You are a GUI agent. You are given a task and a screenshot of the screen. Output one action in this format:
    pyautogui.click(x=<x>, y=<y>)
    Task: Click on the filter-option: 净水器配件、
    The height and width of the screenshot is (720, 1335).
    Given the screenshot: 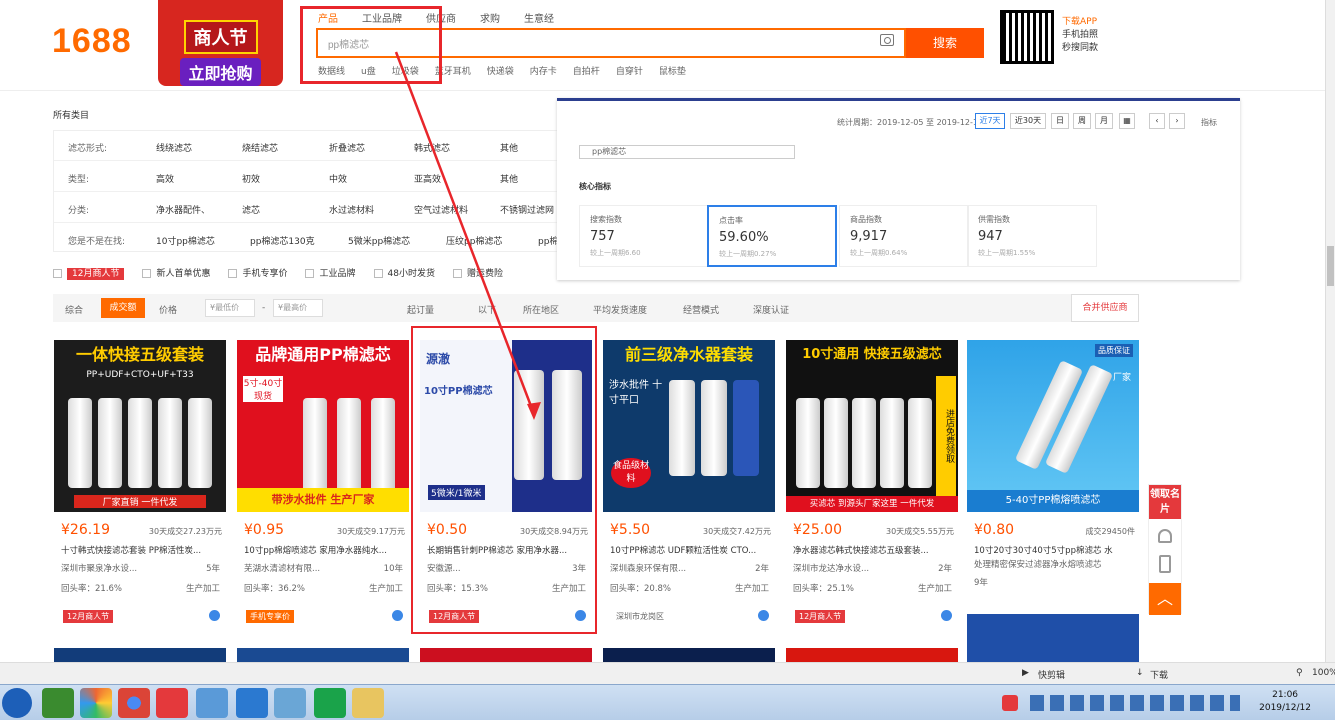 What is the action you would take?
    pyautogui.click(x=183, y=209)
    